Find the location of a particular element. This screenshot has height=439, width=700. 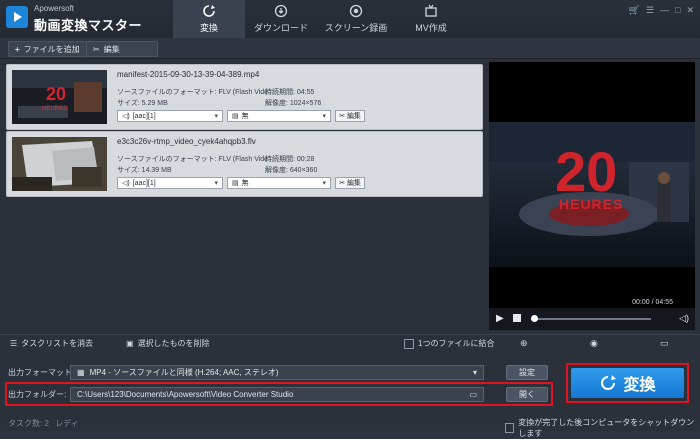

edit-button: ✂ 編集 is located at coordinates (122, 49).